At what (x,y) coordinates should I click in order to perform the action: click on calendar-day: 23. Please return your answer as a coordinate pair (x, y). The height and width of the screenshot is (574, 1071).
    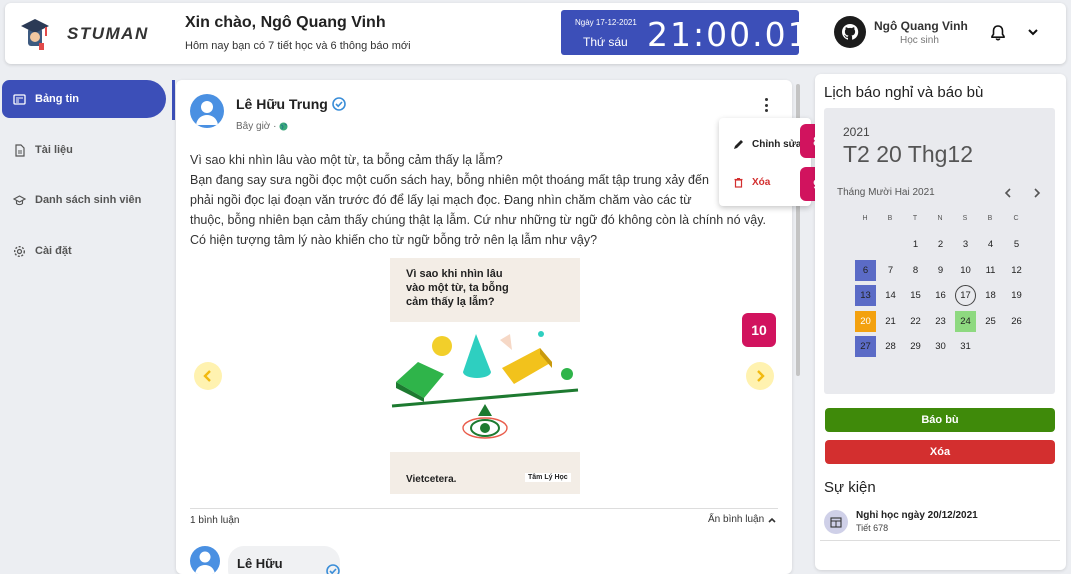
    Looking at the image, I should click on (940, 321).